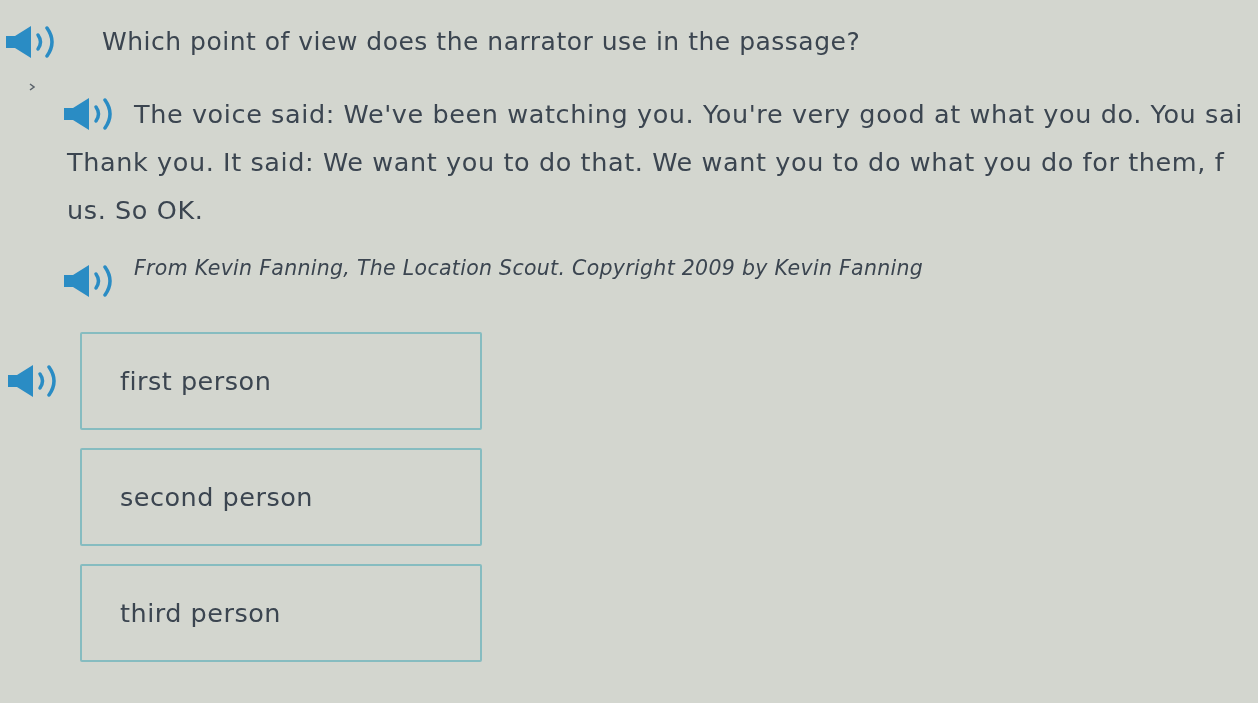 This screenshot has height=703, width=1258. I want to click on answer-option: first person, so click(281, 381).